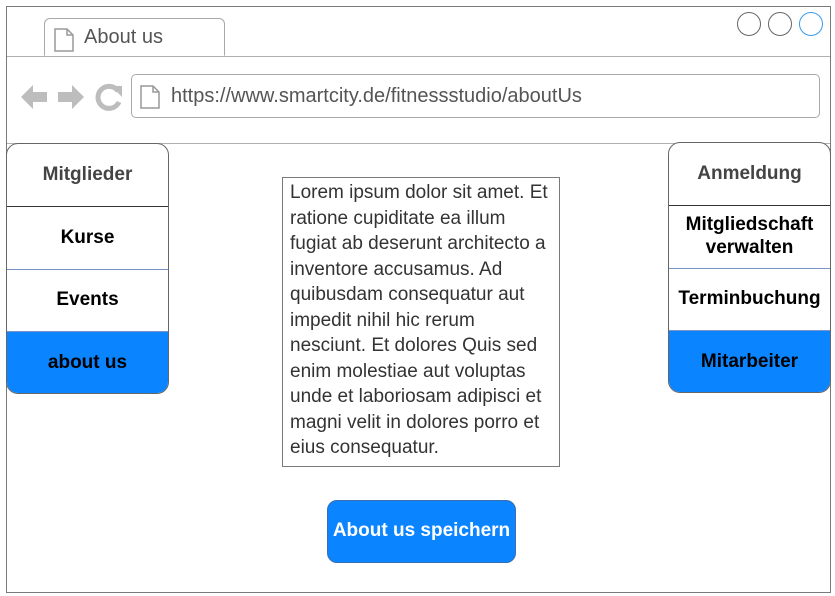  I want to click on menu-item-about-us: about us, so click(87, 362).